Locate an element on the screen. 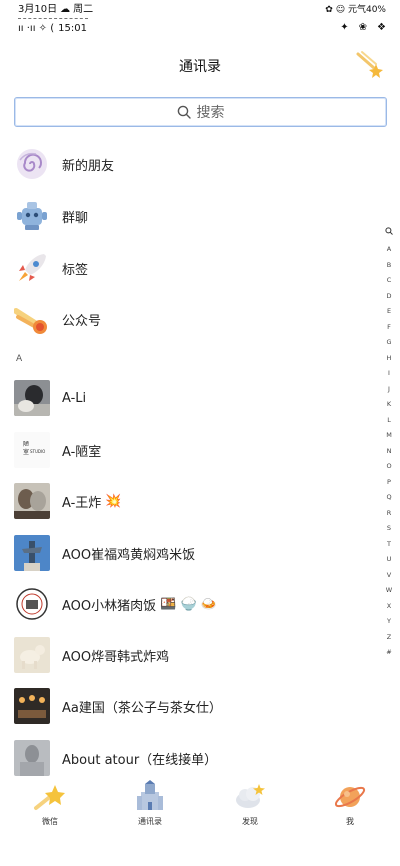 This screenshot has height=866, width=400. index-letter: R is located at coordinates (389, 514).